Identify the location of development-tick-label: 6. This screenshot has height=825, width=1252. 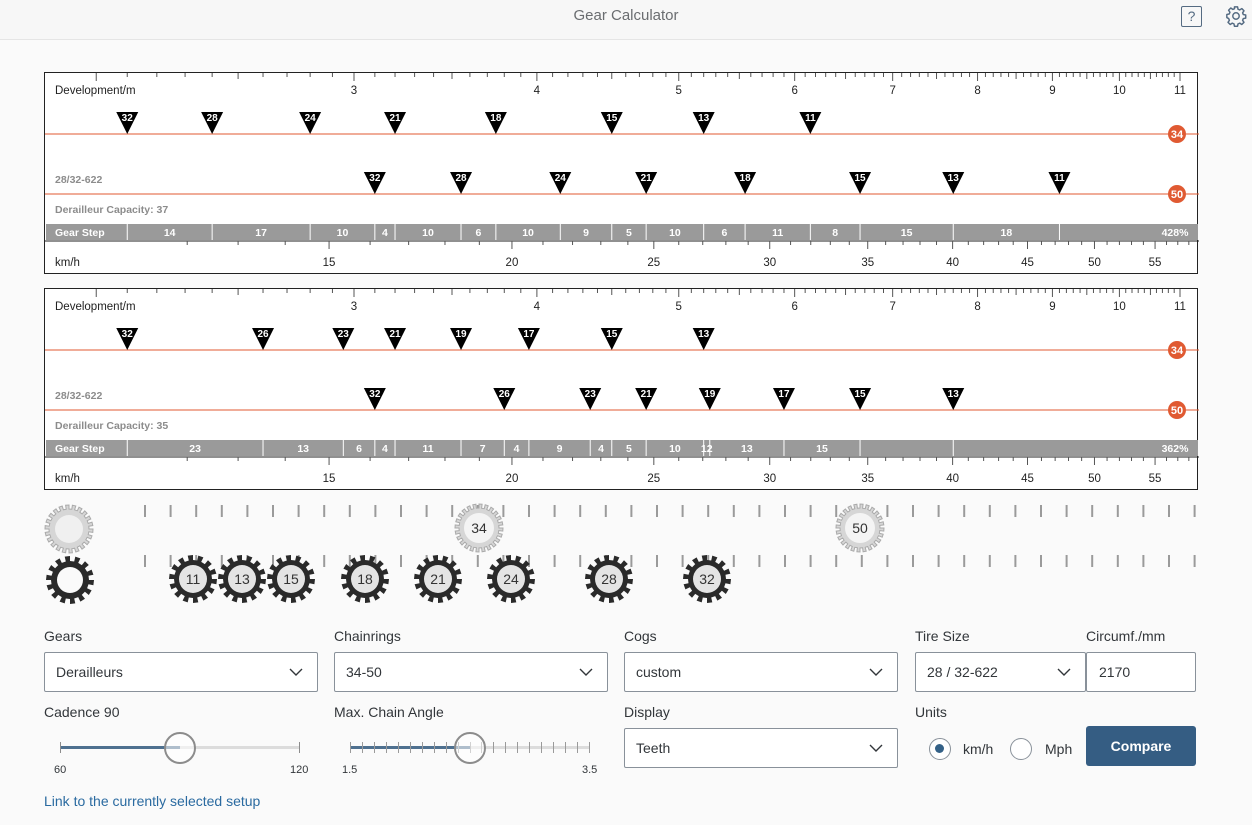
(794, 307).